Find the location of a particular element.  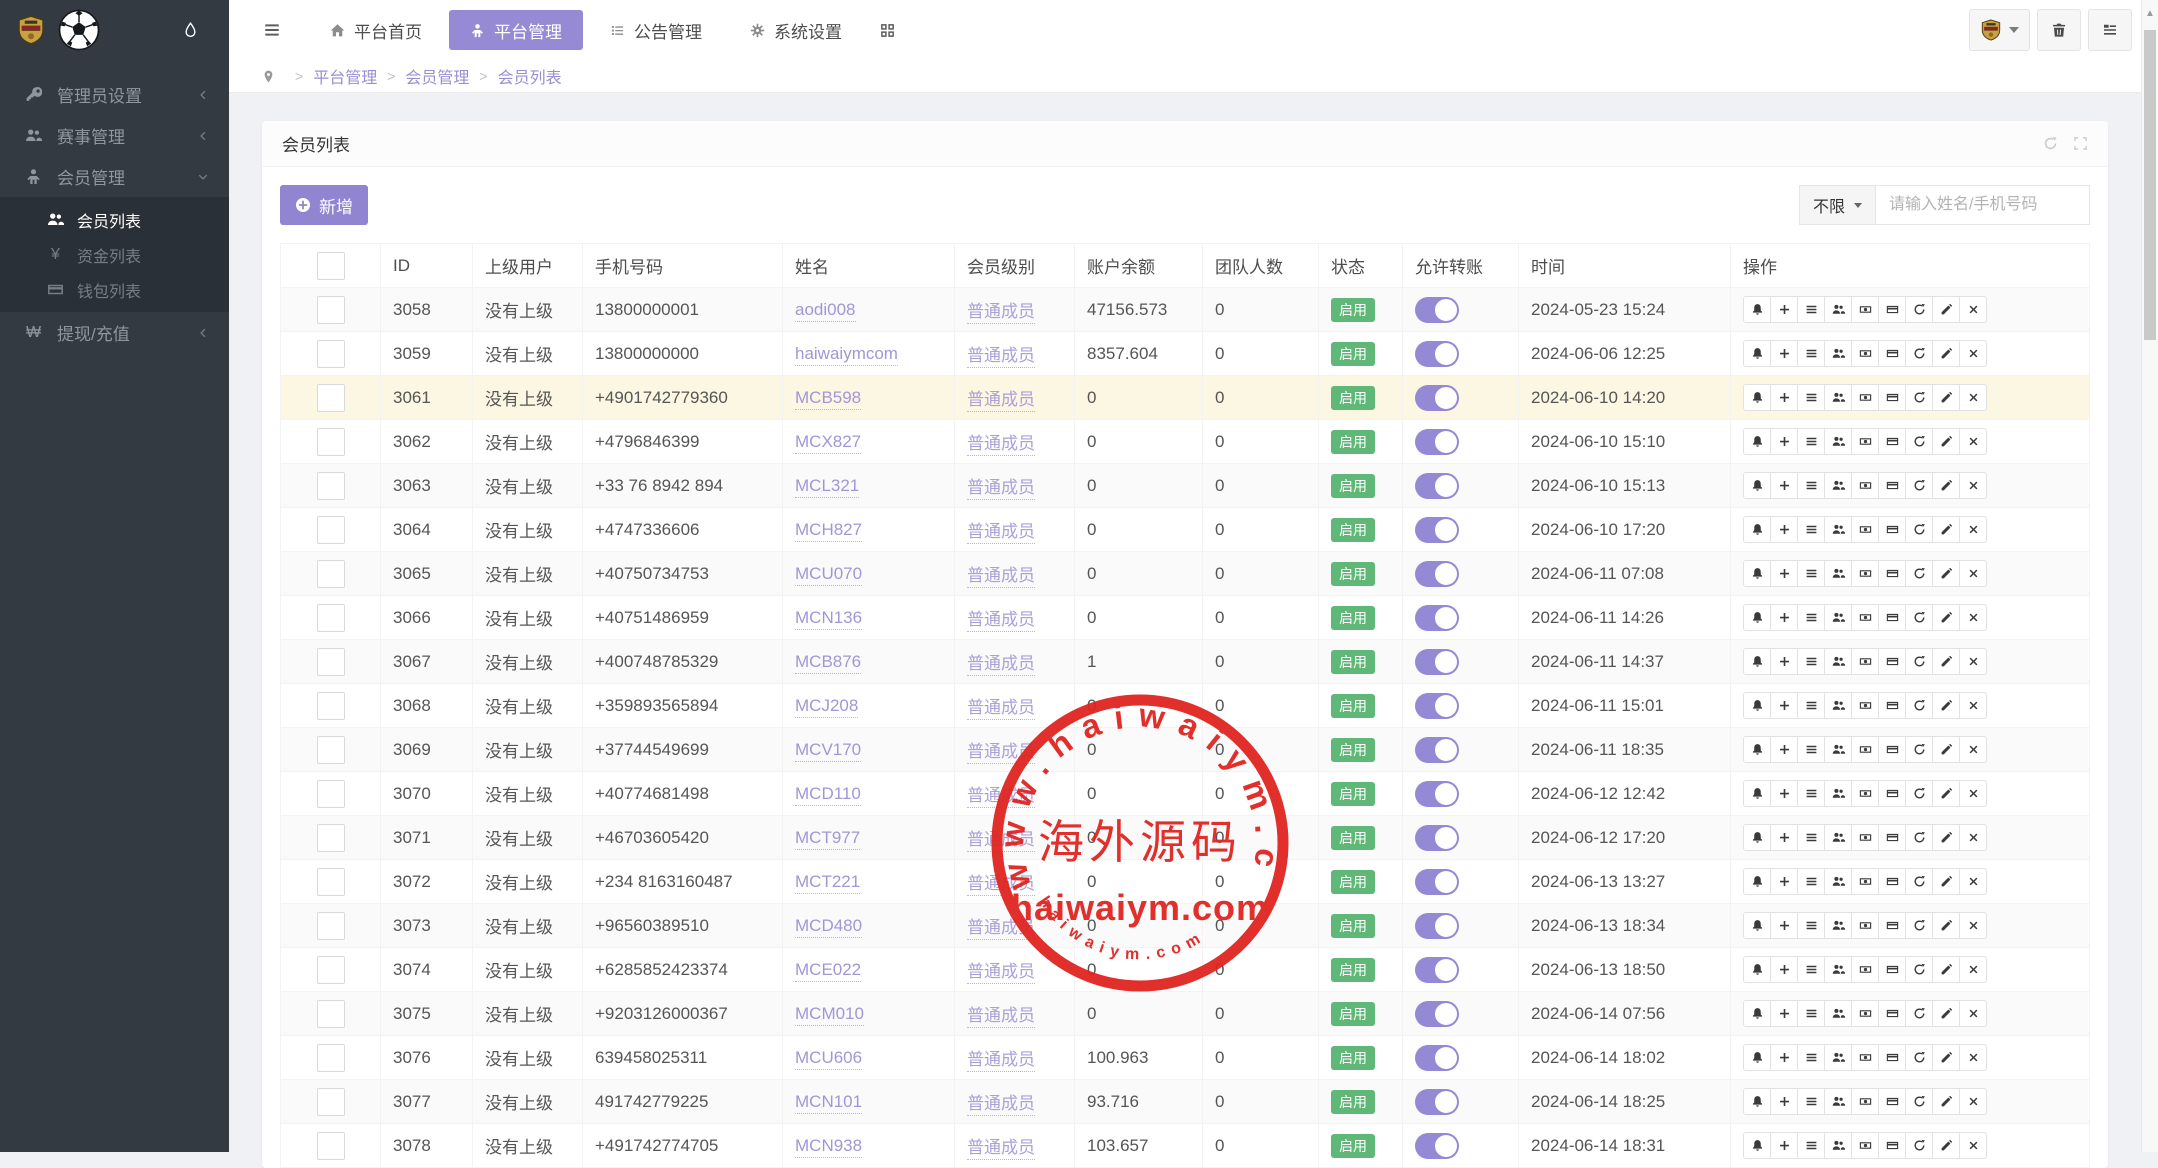

clear-cache-button is located at coordinates (2059, 30).